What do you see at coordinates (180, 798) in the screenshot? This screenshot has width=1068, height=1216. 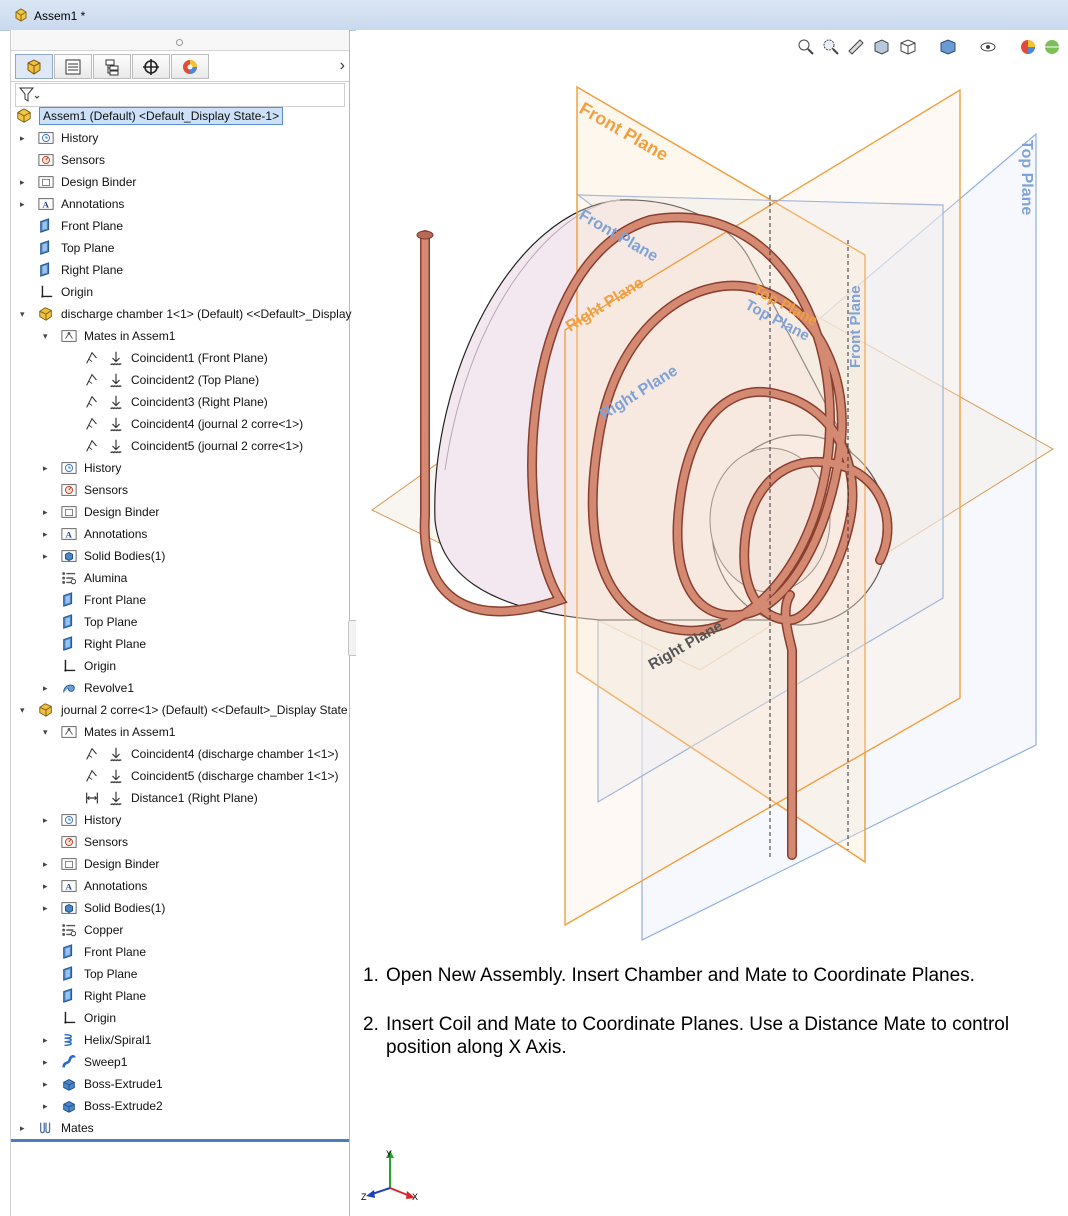 I see `tree-item: Distance1 (Right Plane)` at bounding box center [180, 798].